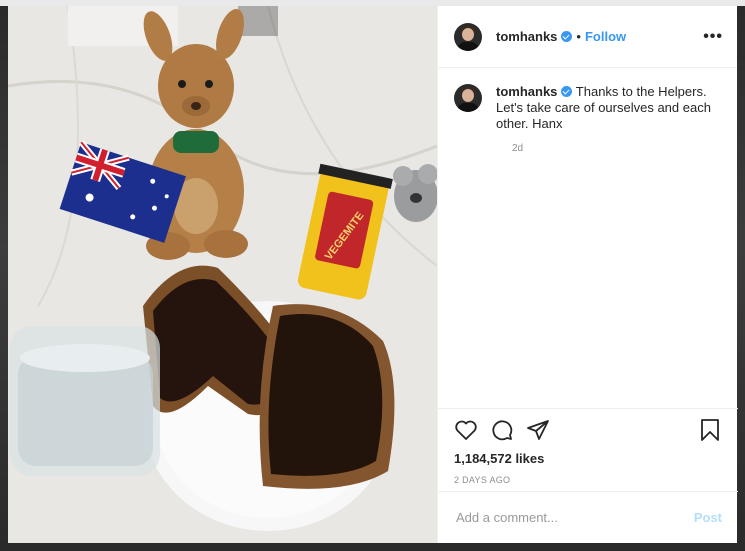 Image resolution: width=745 pixels, height=551 pixels. What do you see at coordinates (618, 148) in the screenshot?
I see `caption-age: 2d` at bounding box center [618, 148].